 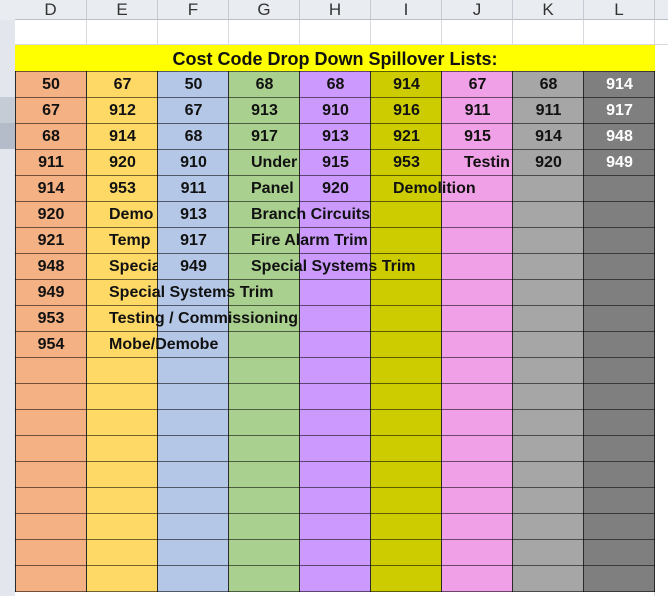 What do you see at coordinates (51, 293) in the screenshot?
I see `cell-d9: 949` at bounding box center [51, 293].